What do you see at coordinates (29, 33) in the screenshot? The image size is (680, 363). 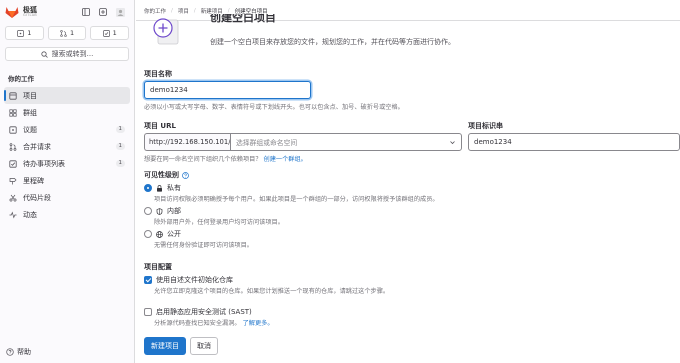 I see `issues-count: 1` at bounding box center [29, 33].